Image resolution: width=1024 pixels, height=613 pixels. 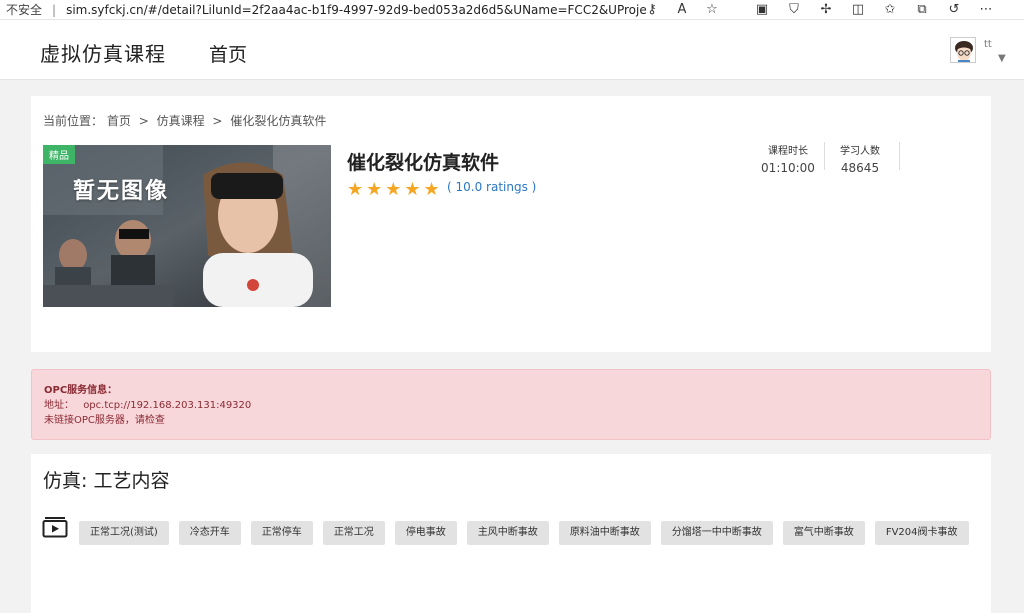 I want to click on read-aloud-icon: A, so click(x=682, y=10).